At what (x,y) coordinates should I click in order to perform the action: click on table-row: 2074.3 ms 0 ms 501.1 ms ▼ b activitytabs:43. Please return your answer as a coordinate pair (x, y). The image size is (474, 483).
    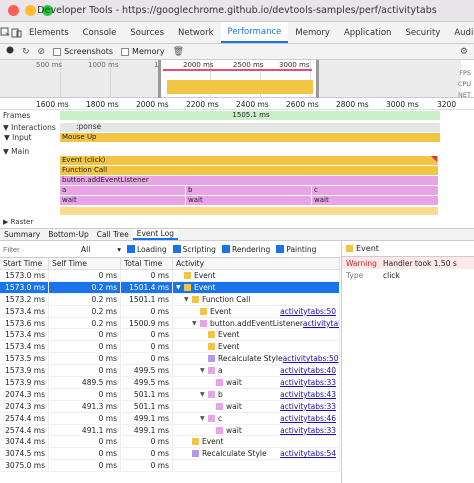
    Looking at the image, I should click on (170, 394).